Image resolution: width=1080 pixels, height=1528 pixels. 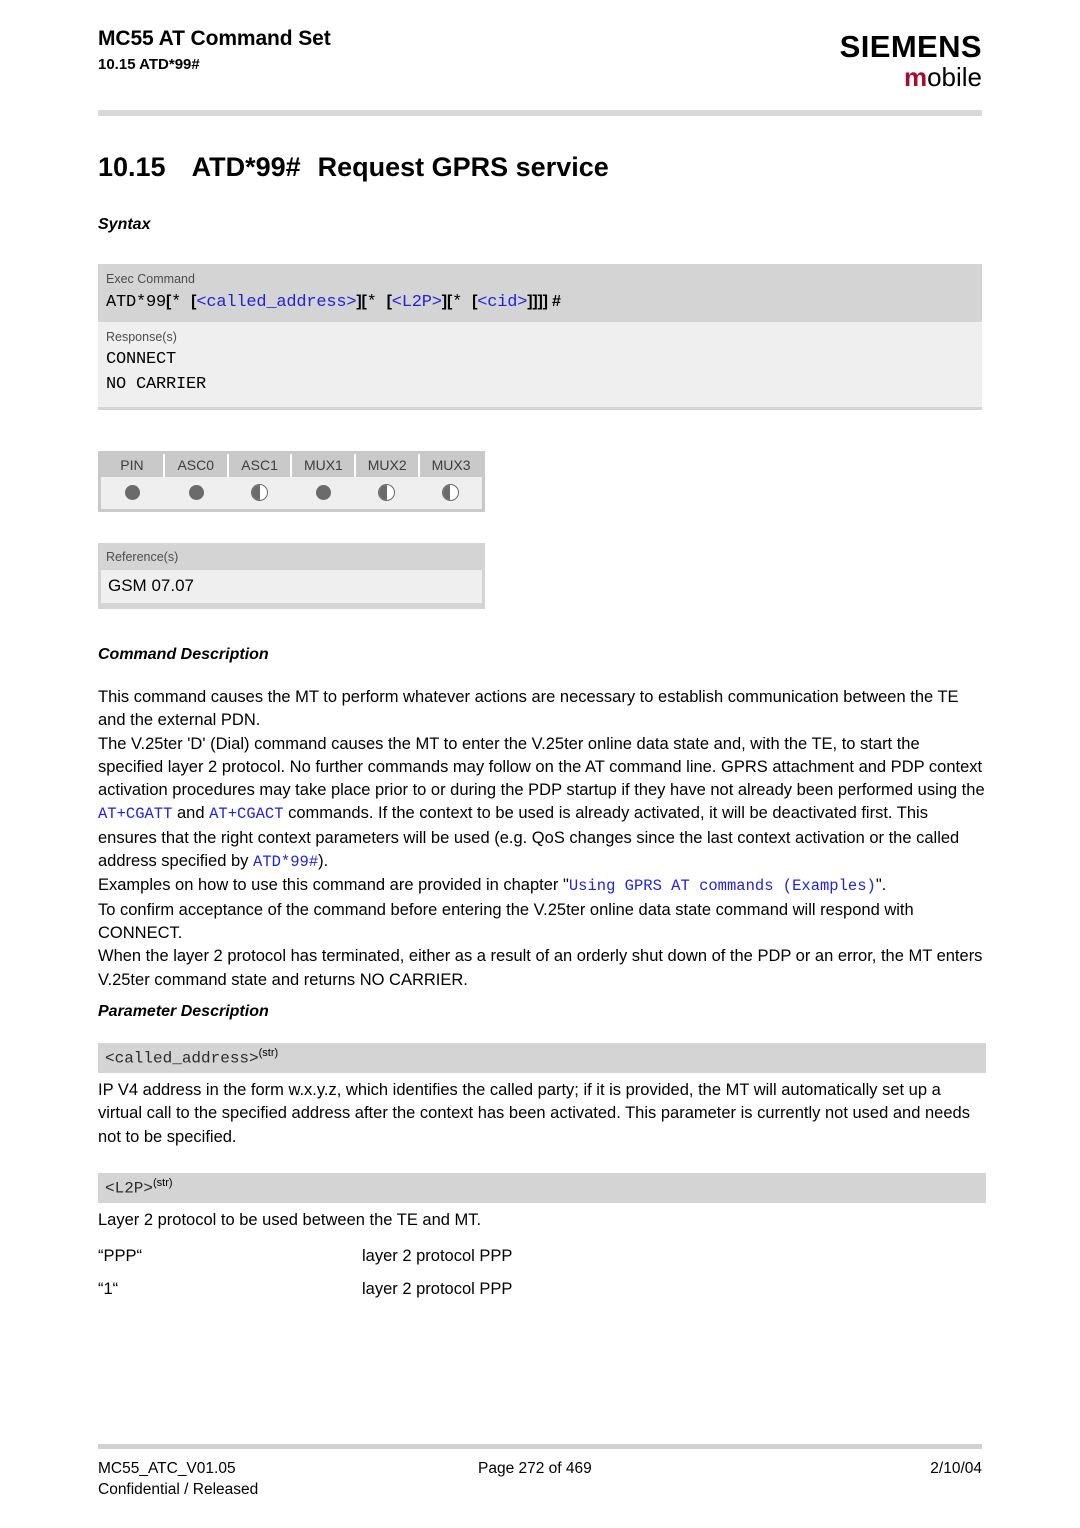 I want to click on availability-status-asc1, so click(x=260, y=493).